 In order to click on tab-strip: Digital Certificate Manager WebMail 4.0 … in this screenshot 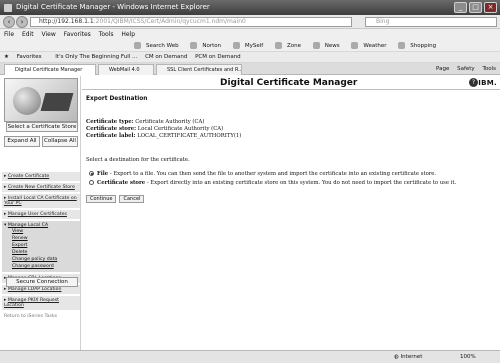, I will do `click(250, 69)`.